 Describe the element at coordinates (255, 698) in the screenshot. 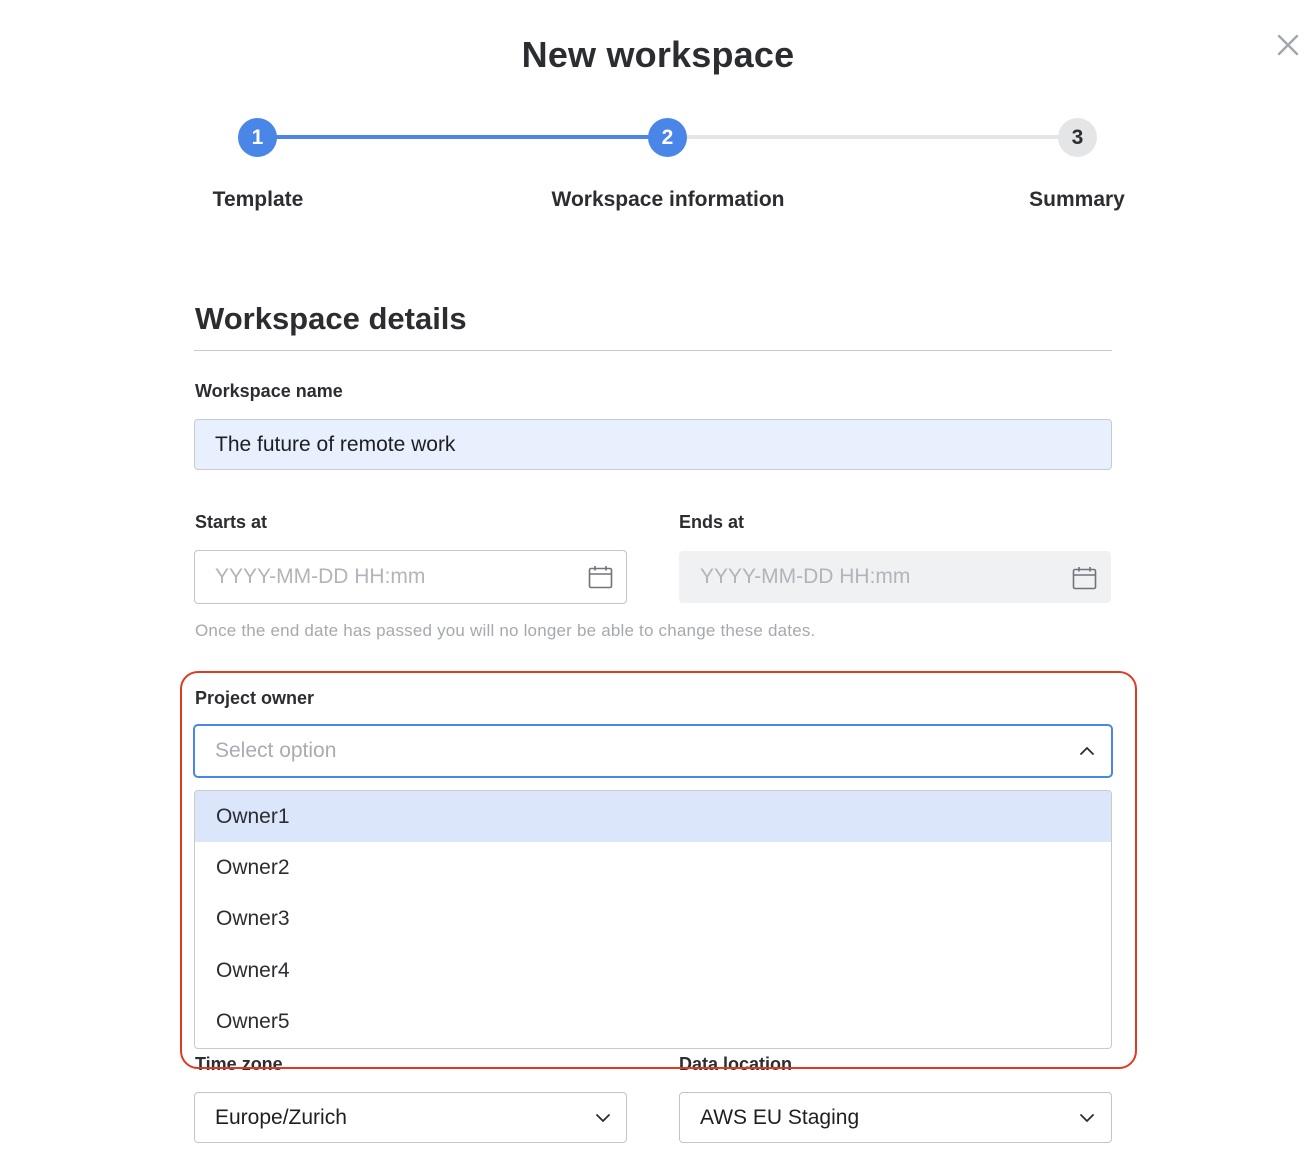

I see `project-owner-label: Project owner` at that location.